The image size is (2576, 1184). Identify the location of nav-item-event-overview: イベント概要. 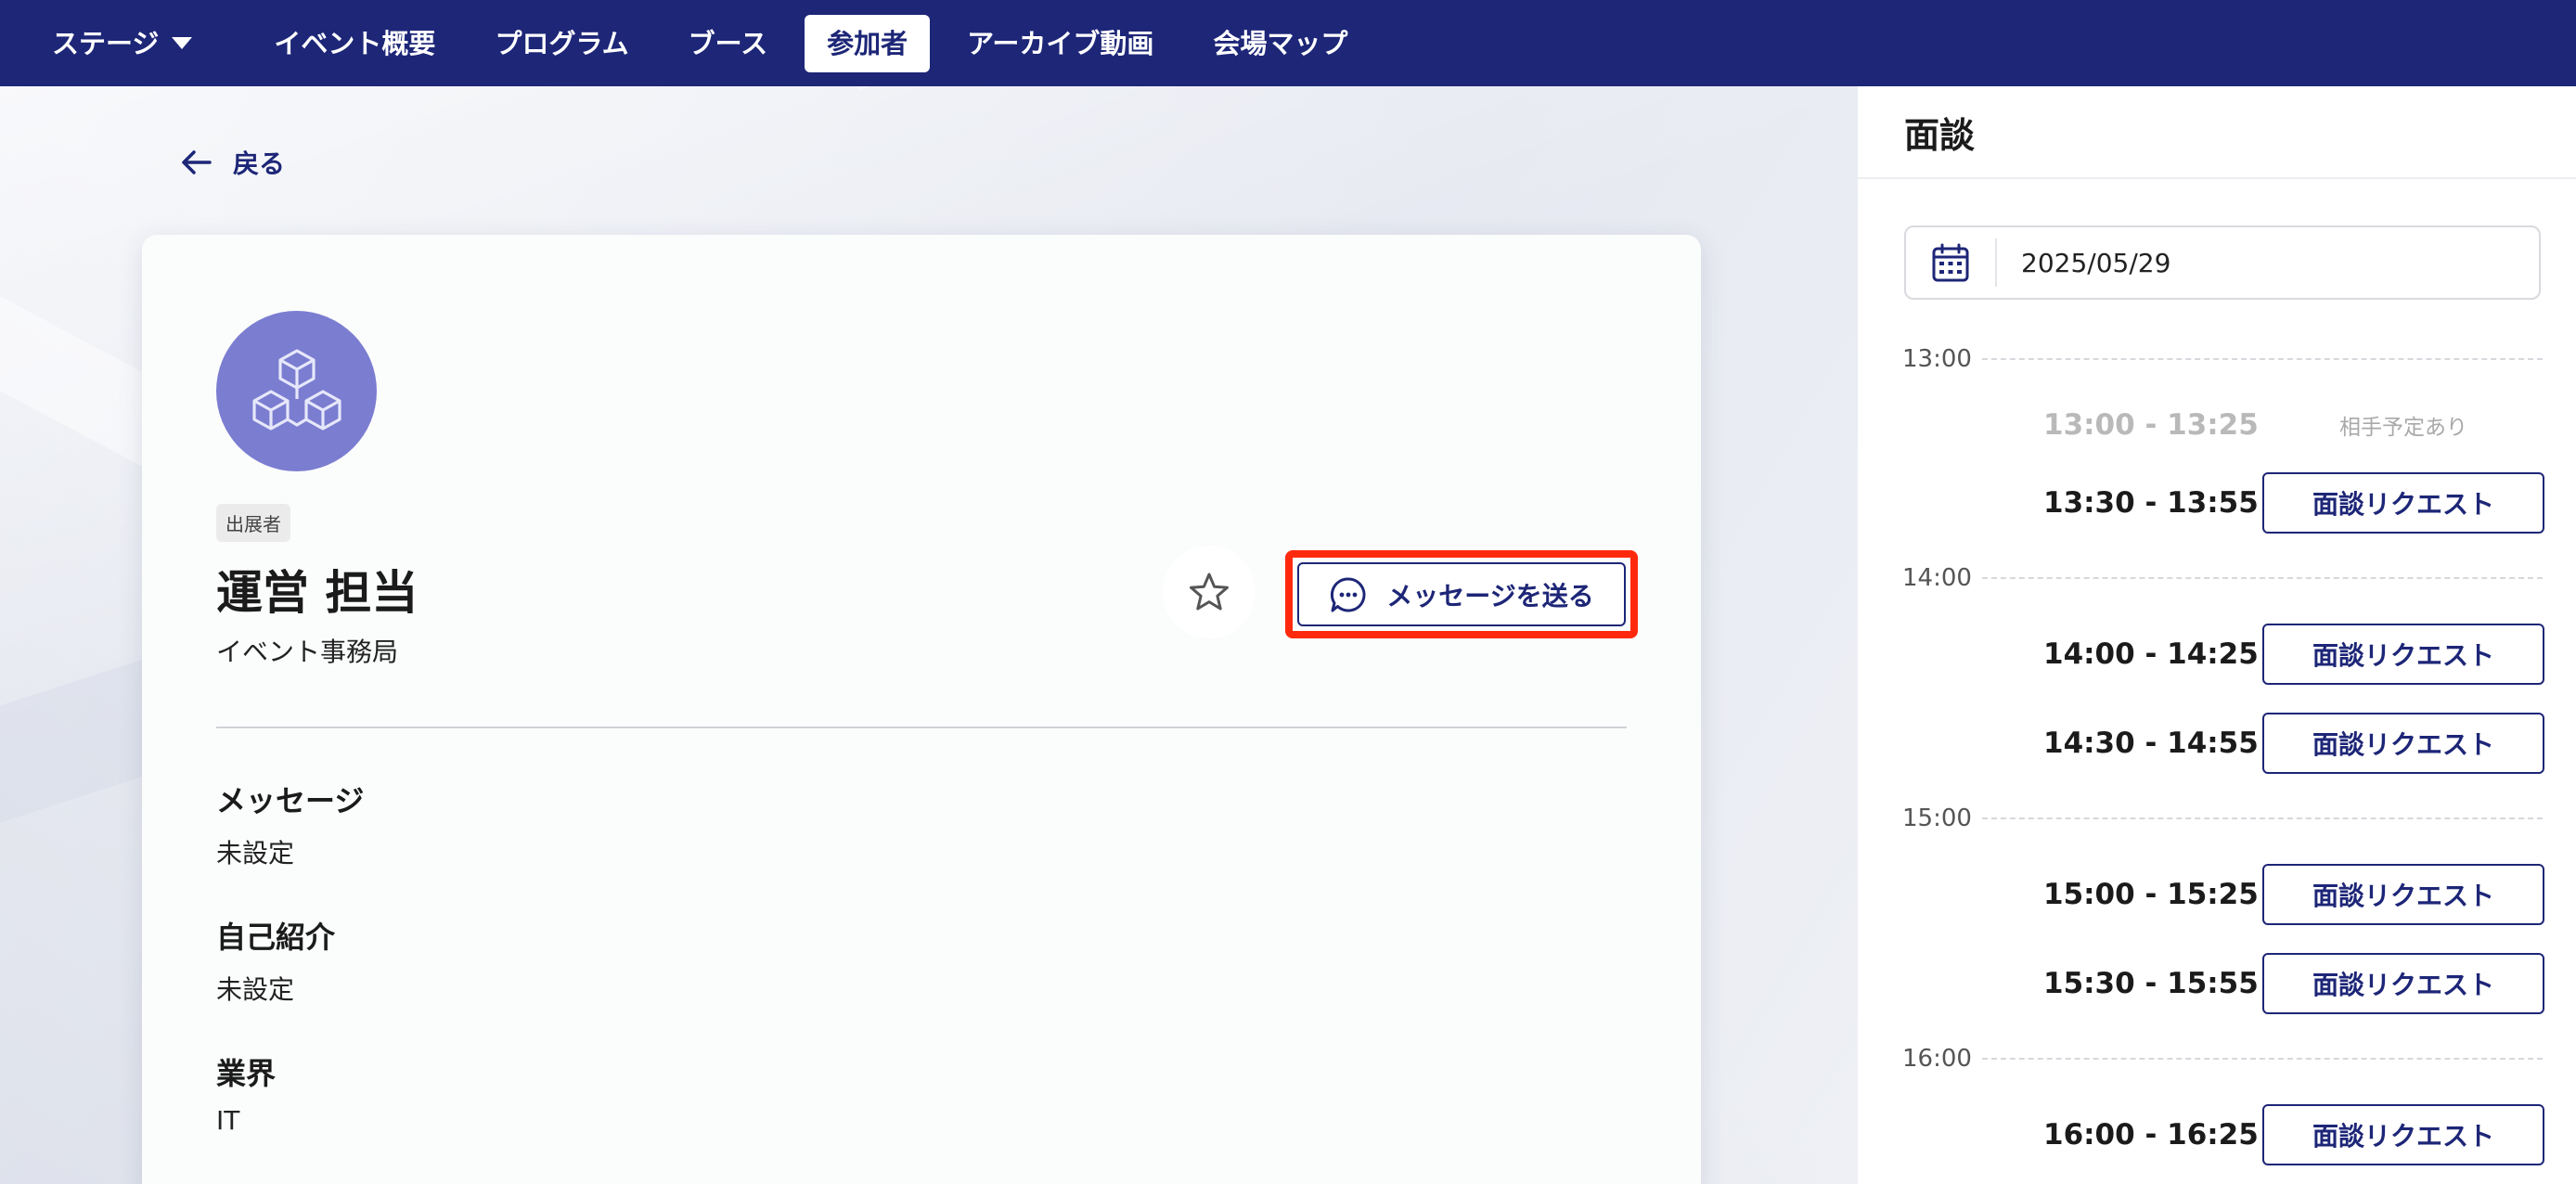
(354, 43).